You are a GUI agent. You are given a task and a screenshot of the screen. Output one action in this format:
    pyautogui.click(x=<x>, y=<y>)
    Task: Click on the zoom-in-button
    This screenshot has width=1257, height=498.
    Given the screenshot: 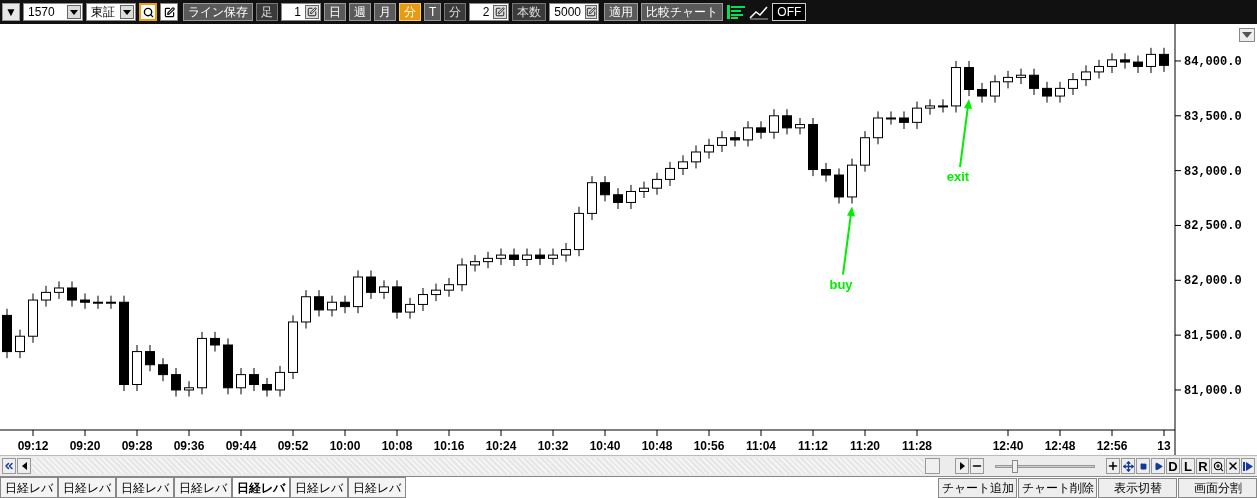 What is the action you would take?
    pyautogui.click(x=1113, y=466)
    